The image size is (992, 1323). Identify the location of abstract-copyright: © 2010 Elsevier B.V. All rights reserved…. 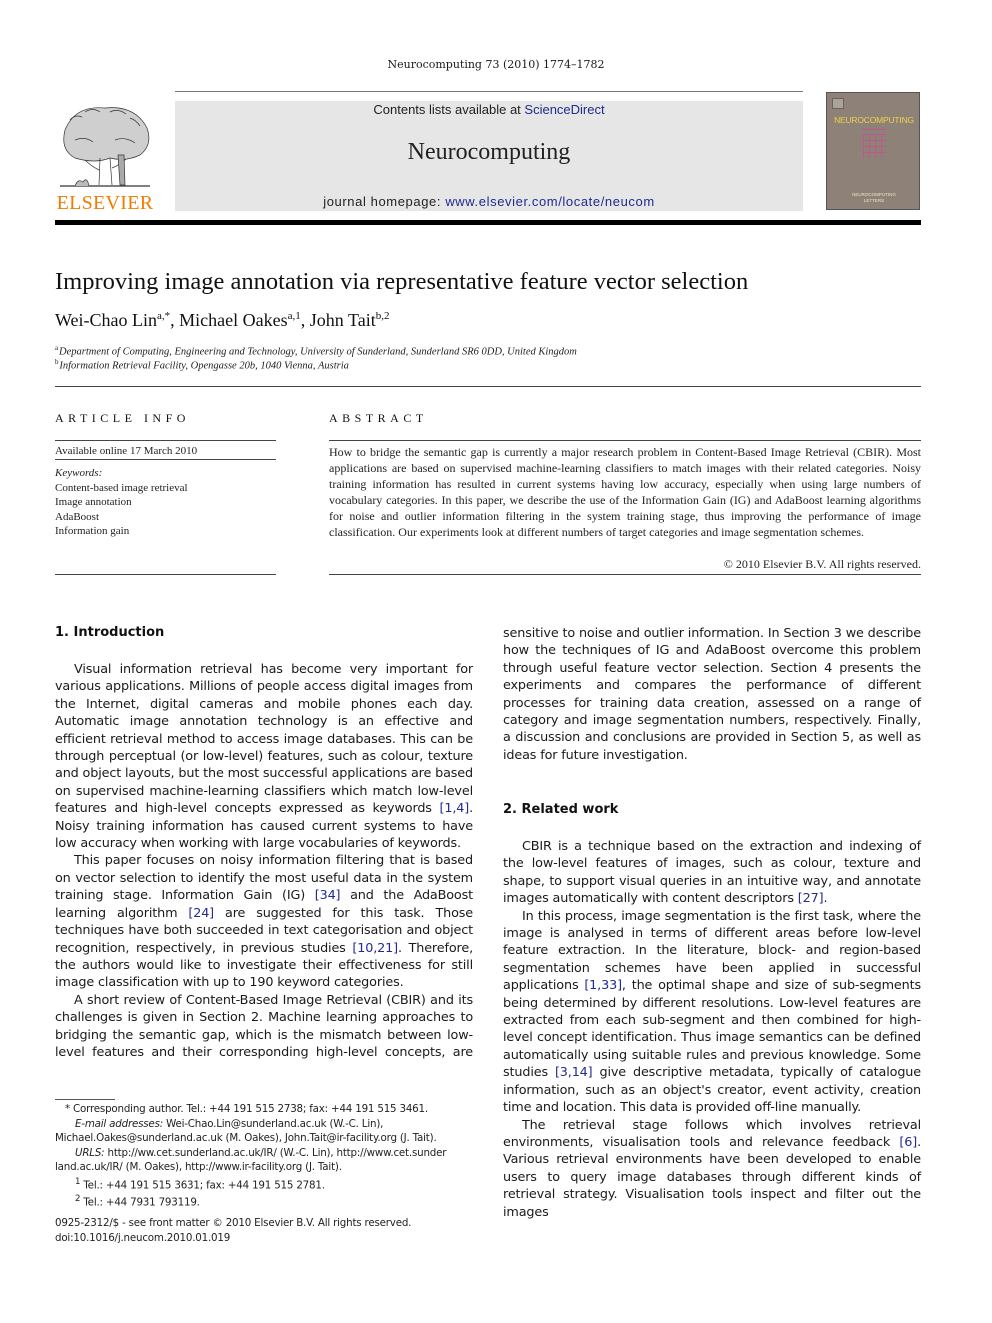
(822, 564).